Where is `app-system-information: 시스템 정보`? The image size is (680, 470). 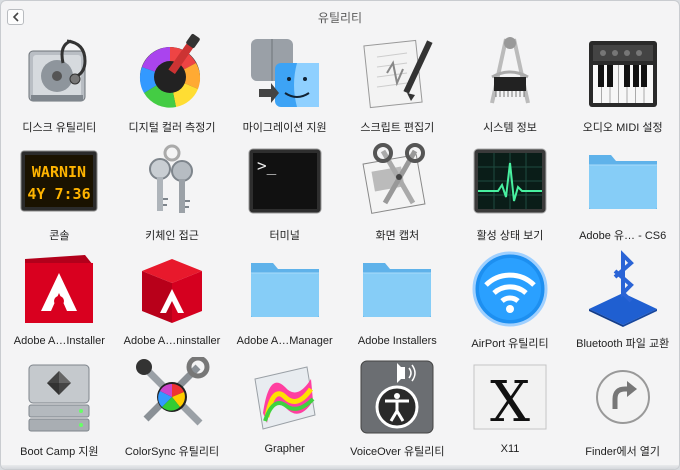 app-system-information: 시스템 정보 is located at coordinates (510, 85).